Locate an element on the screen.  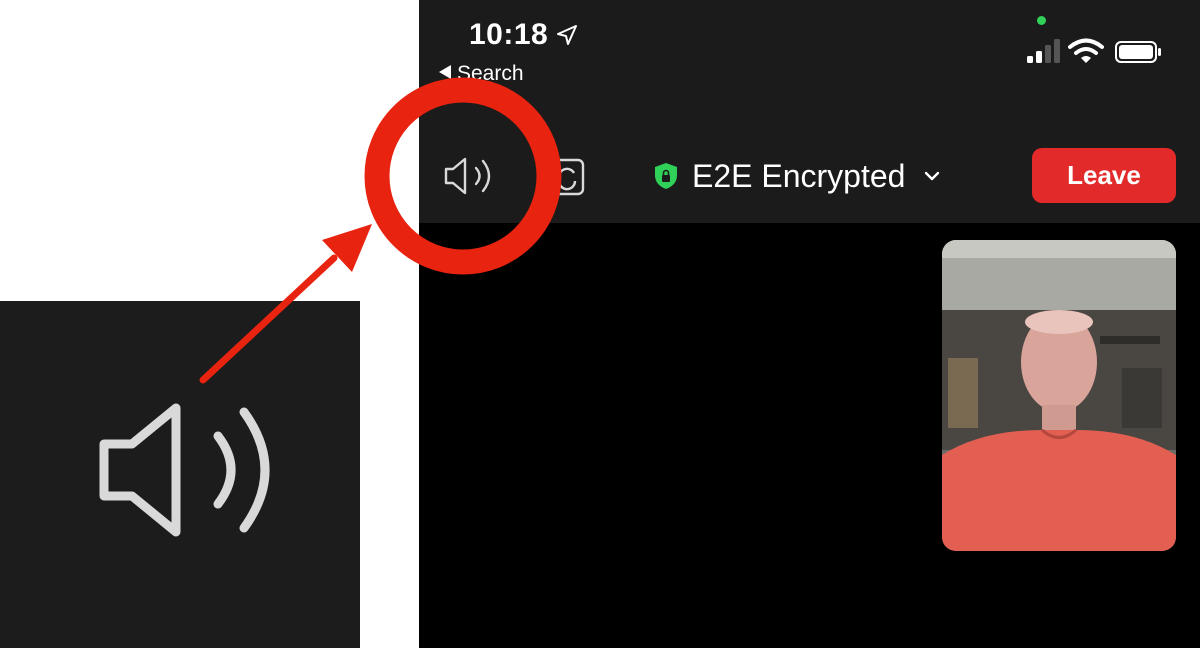
zoomed-speaker-icon is located at coordinates (184, 470).